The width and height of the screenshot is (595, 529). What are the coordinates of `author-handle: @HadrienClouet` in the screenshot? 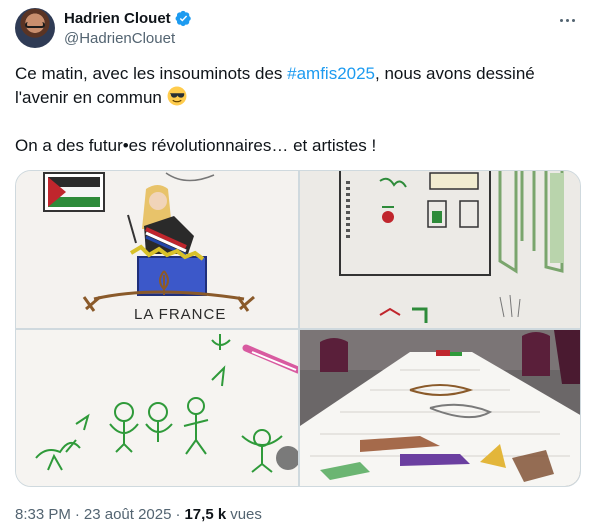 It's located at (128, 38).